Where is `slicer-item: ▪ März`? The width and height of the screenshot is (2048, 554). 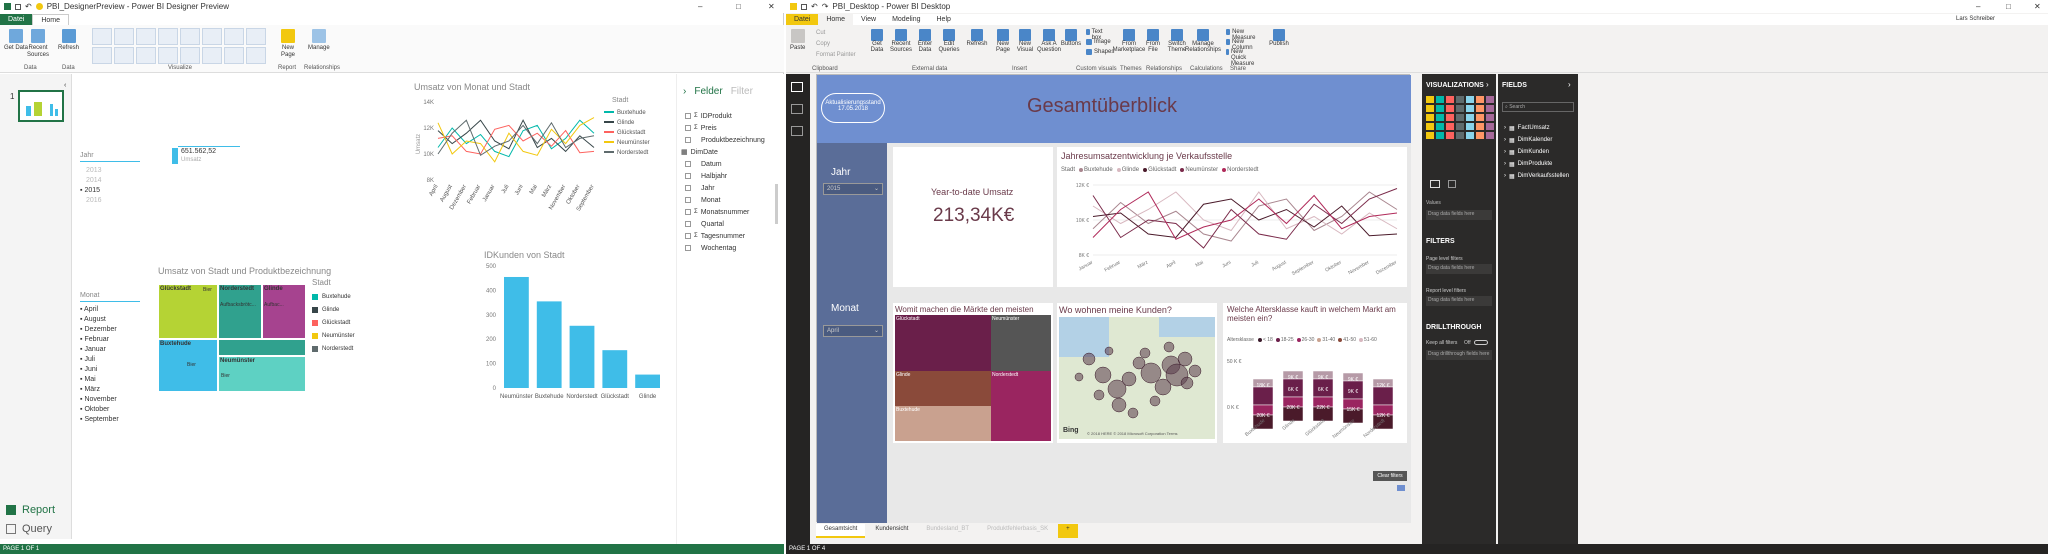 slicer-item: ▪ März is located at coordinates (110, 390).